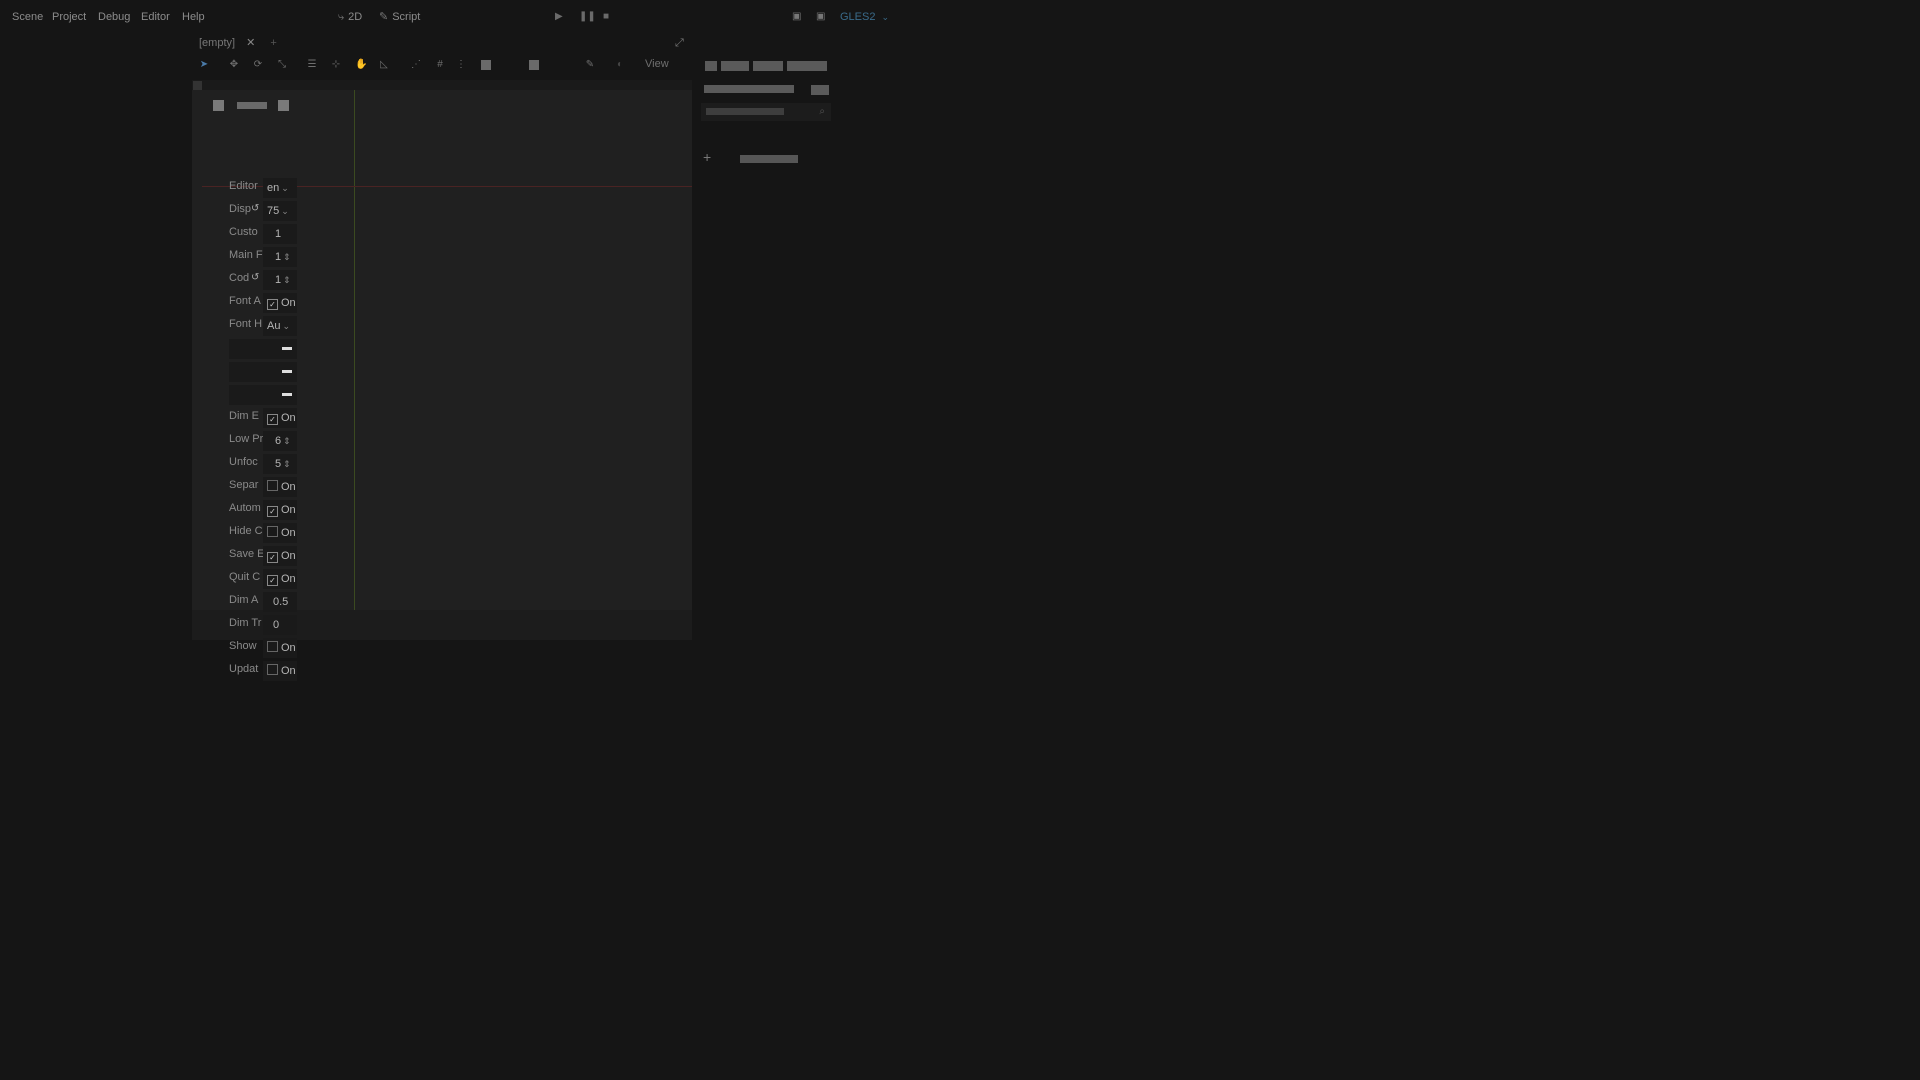 The image size is (1920, 1080). I want to click on more-options-icon: ⋮, so click(461, 65).